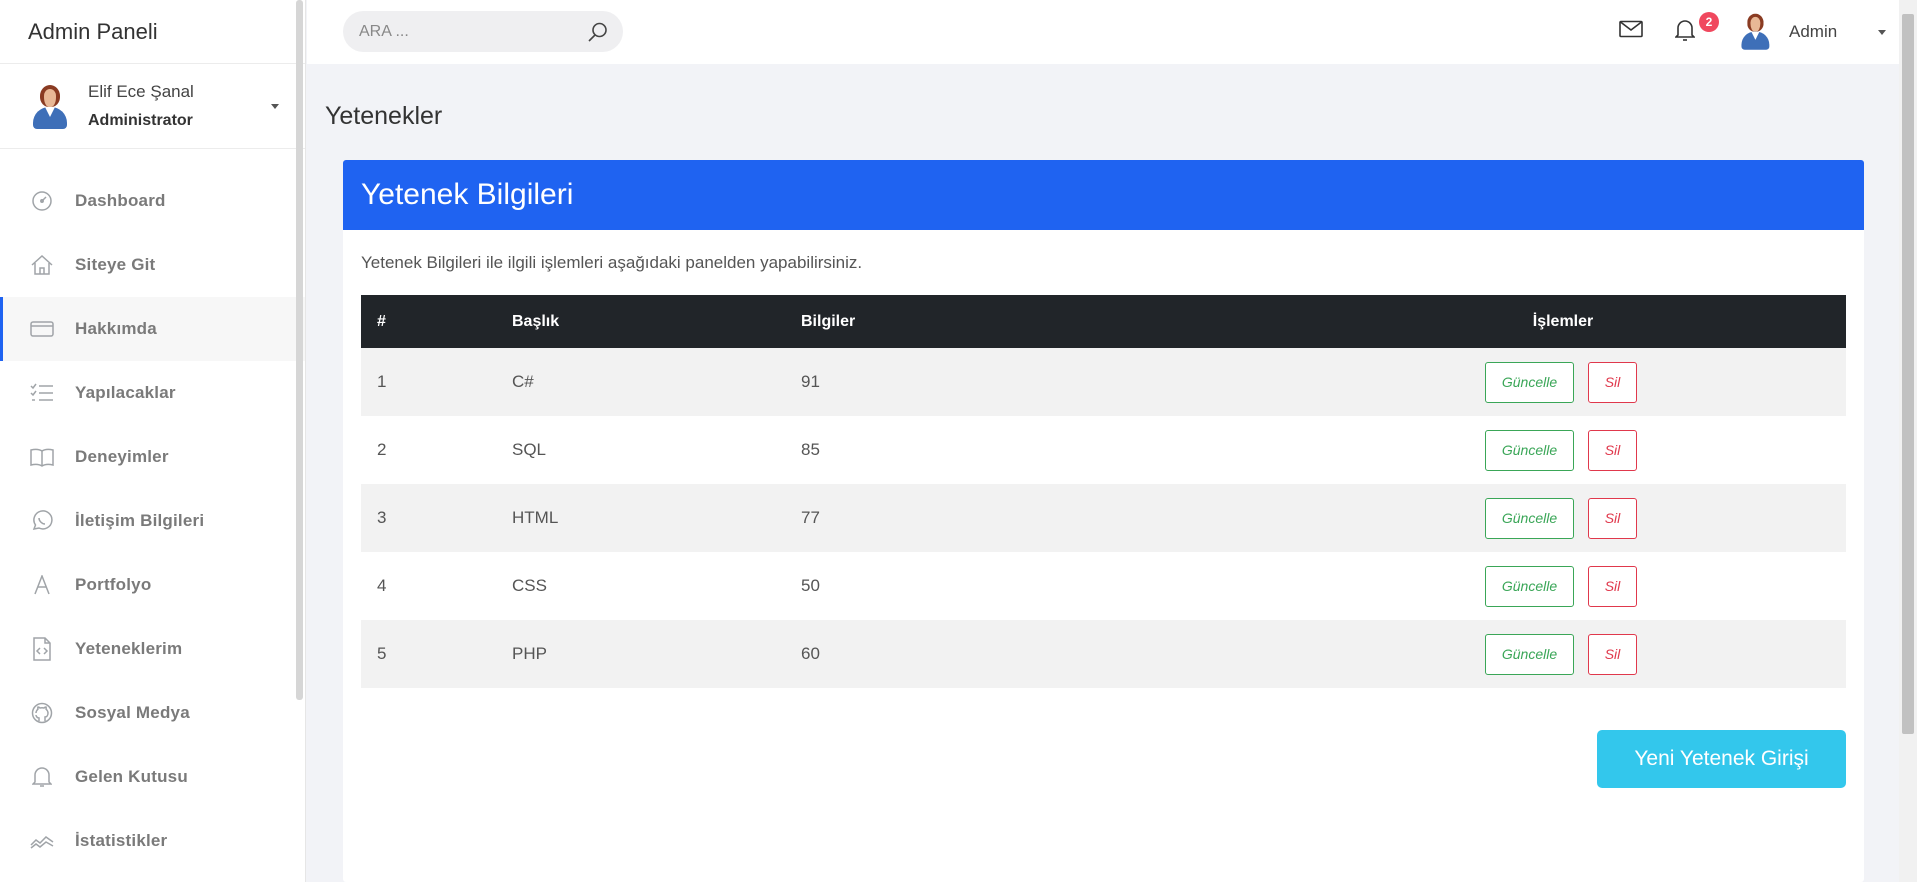 This screenshot has height=882, width=1917. I want to click on checklist-icon, so click(42, 393).